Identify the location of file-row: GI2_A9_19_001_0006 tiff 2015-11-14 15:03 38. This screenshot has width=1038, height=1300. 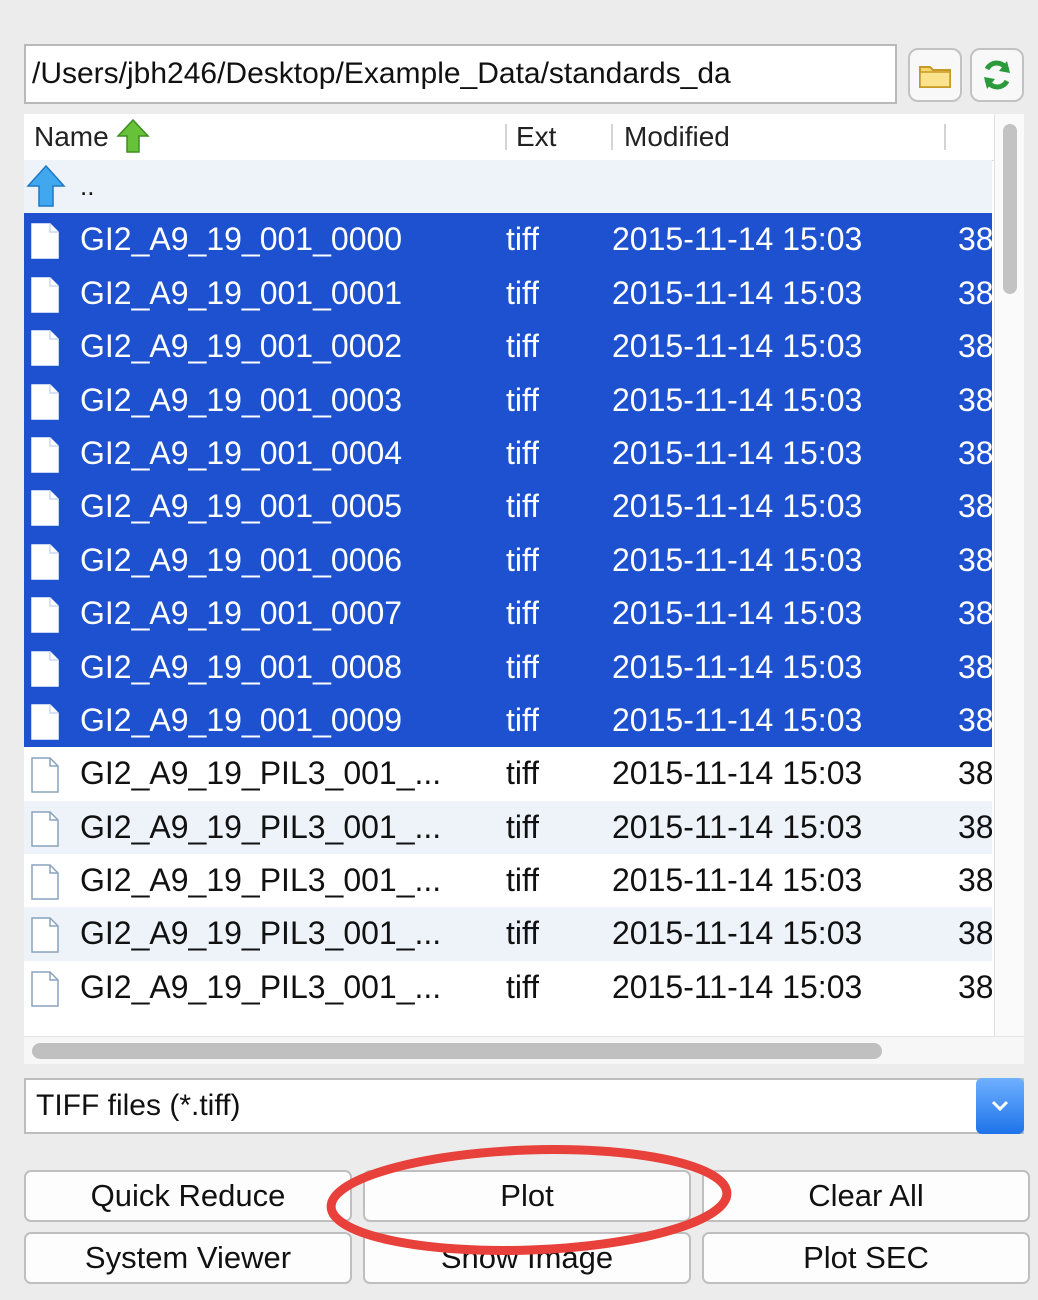
(508, 560).